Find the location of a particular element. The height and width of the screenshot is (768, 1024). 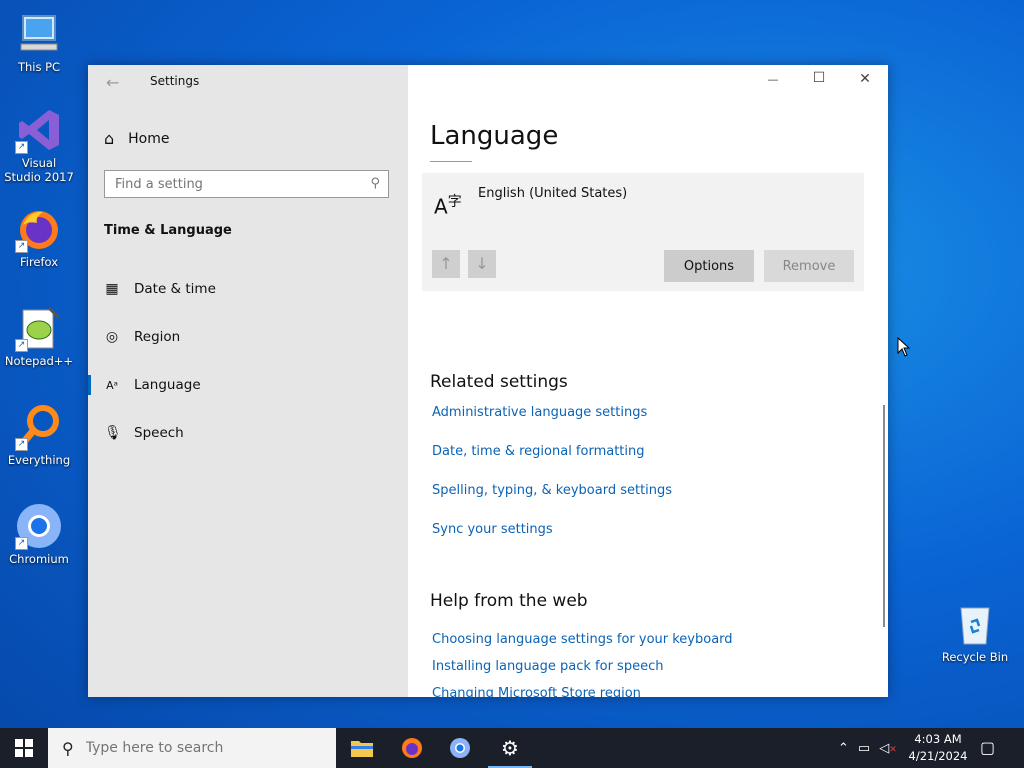

maximize-button: ☐ is located at coordinates (819, 78).